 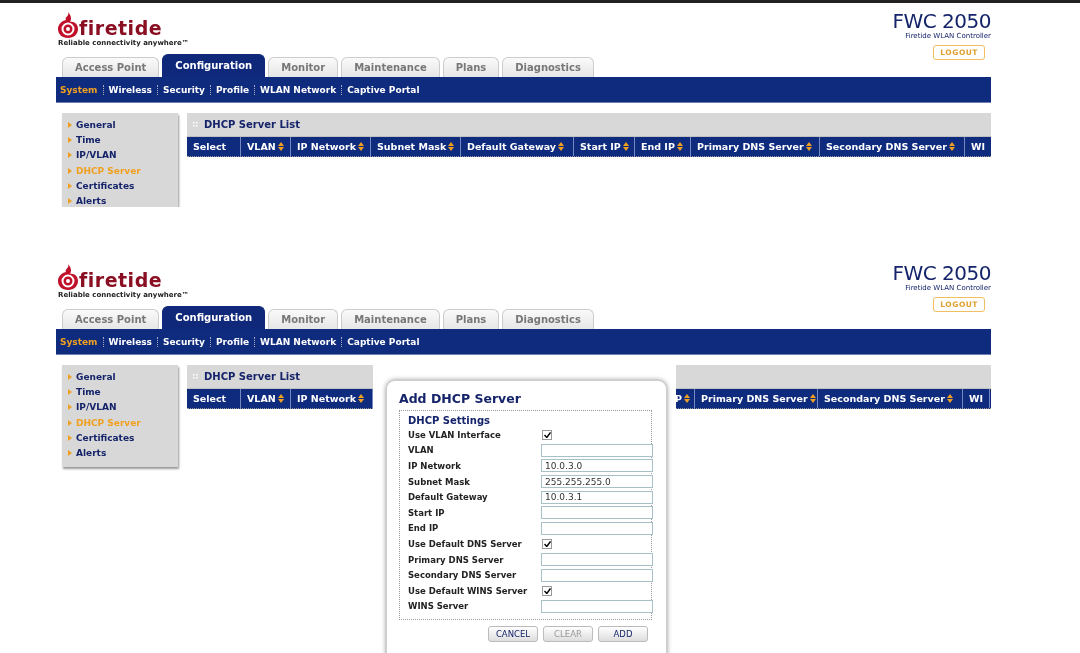 I want to click on field-label: Use Default WINS Server, so click(x=468, y=590).